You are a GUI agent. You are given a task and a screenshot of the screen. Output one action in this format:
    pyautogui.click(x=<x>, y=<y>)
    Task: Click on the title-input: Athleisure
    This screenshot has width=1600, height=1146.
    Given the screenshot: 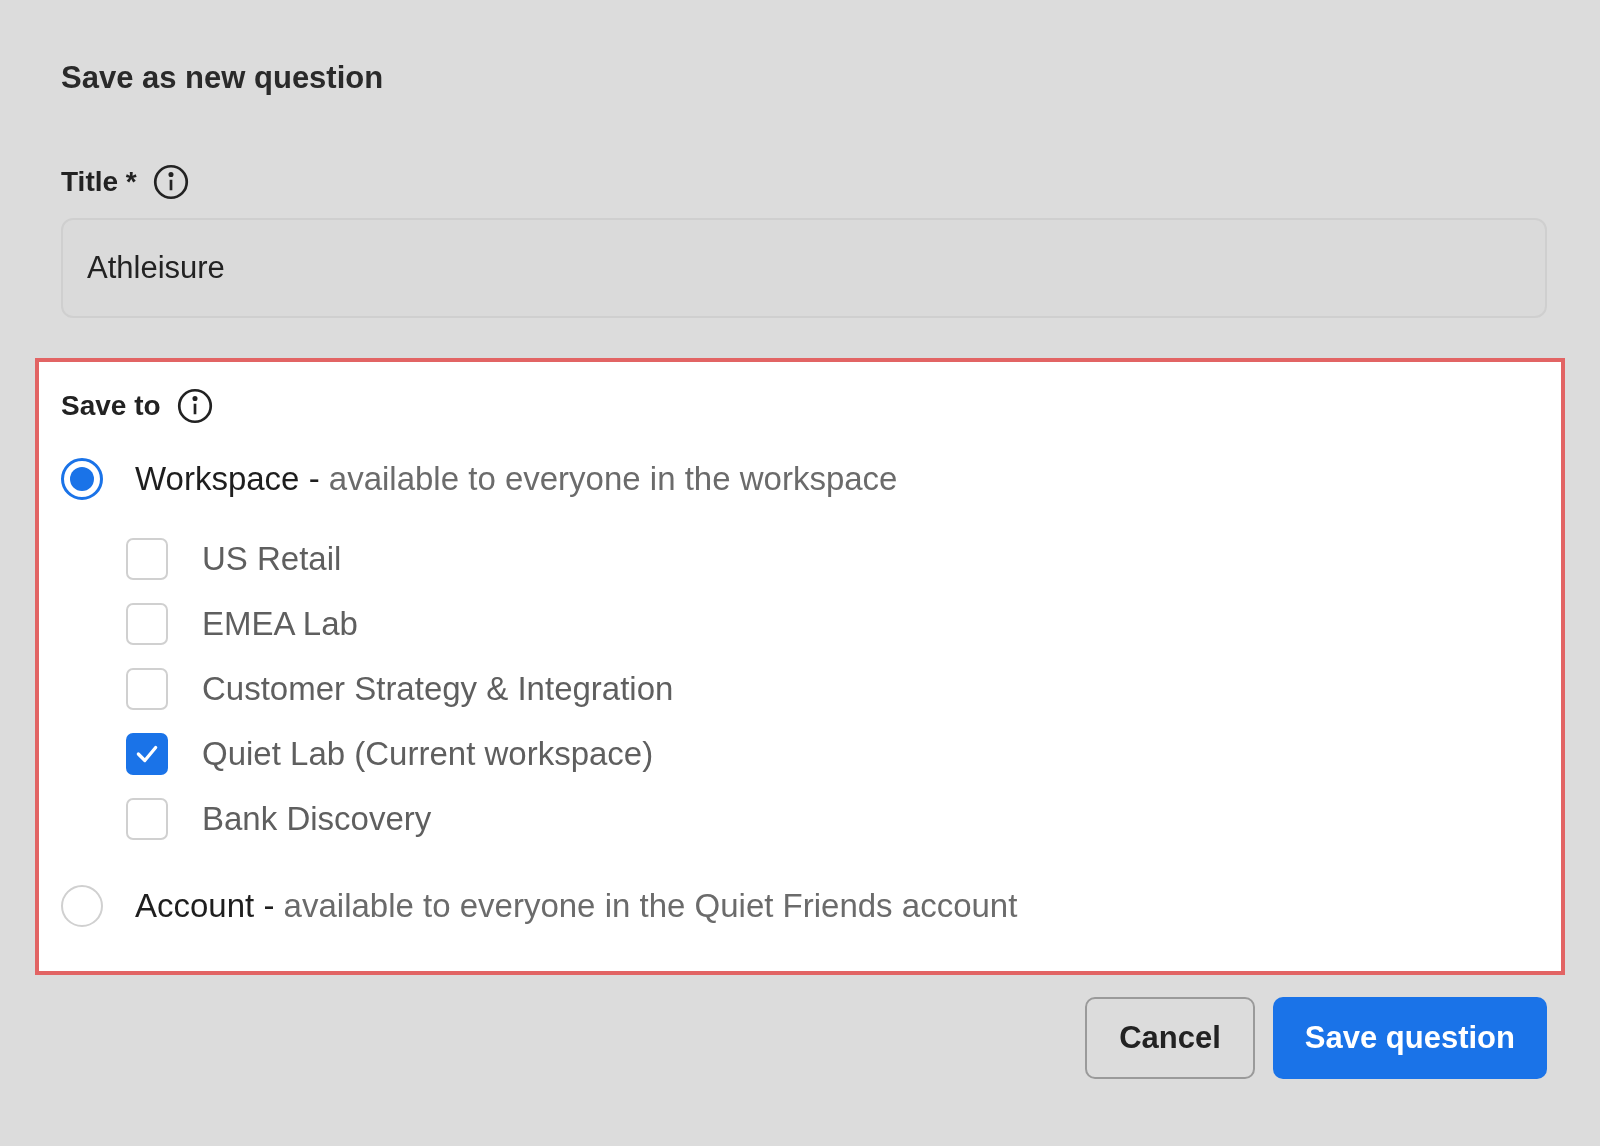 What is the action you would take?
    pyautogui.click(x=804, y=268)
    